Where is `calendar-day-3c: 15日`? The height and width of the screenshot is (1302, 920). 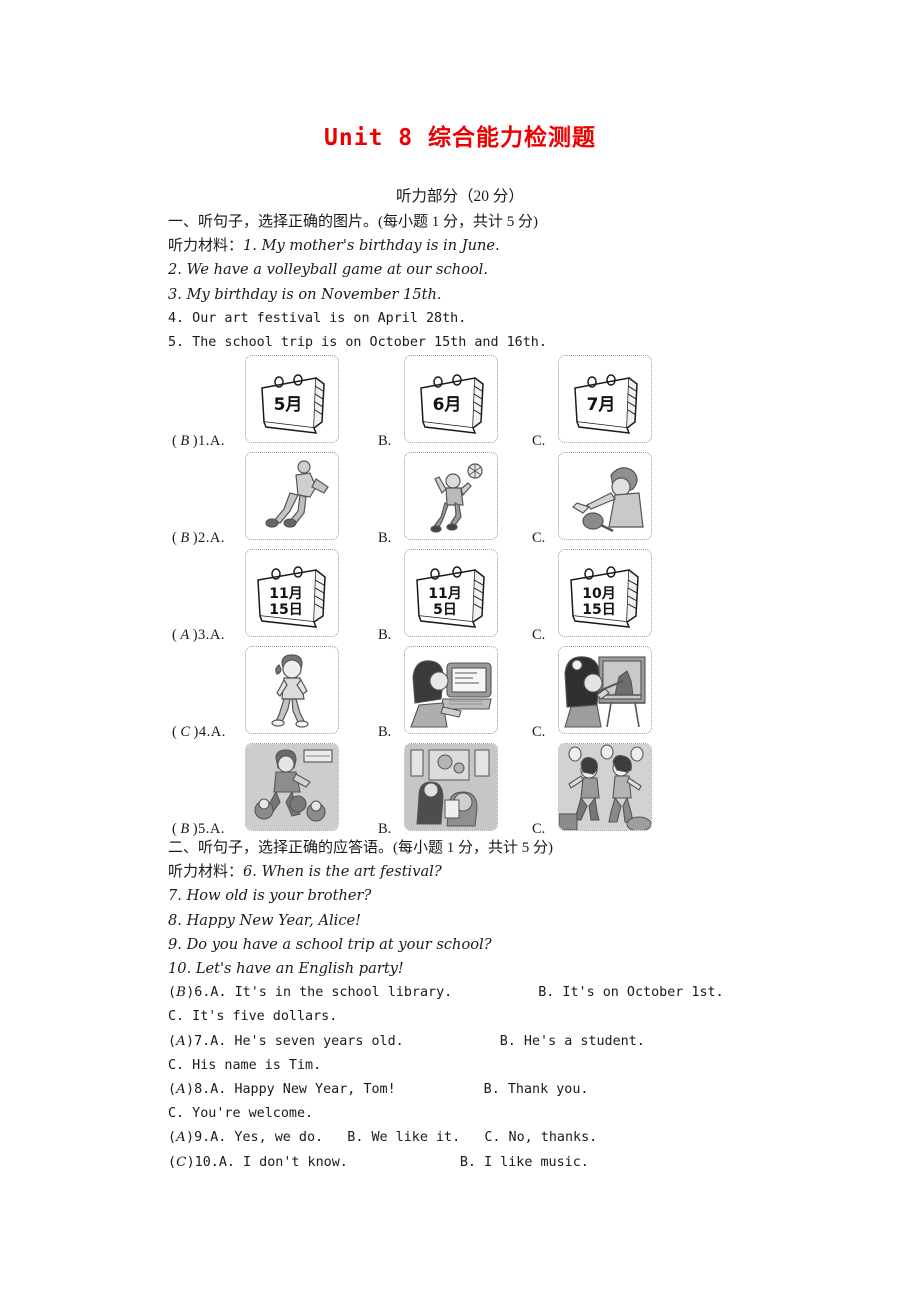
calendar-day-3c: 15日 is located at coordinates (598, 610).